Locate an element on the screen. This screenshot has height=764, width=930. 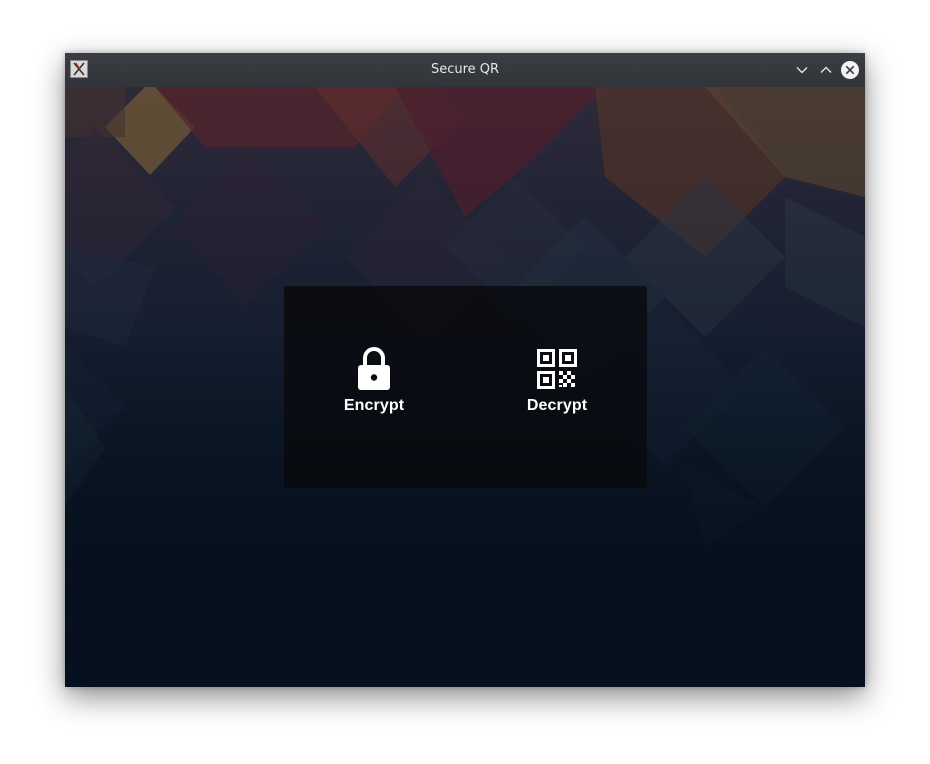
close-button is located at coordinates (850, 70).